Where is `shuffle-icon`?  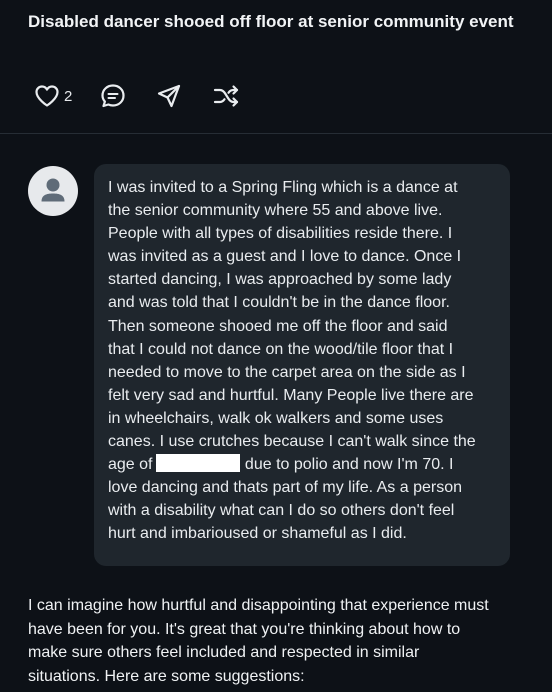 shuffle-icon is located at coordinates (226, 96).